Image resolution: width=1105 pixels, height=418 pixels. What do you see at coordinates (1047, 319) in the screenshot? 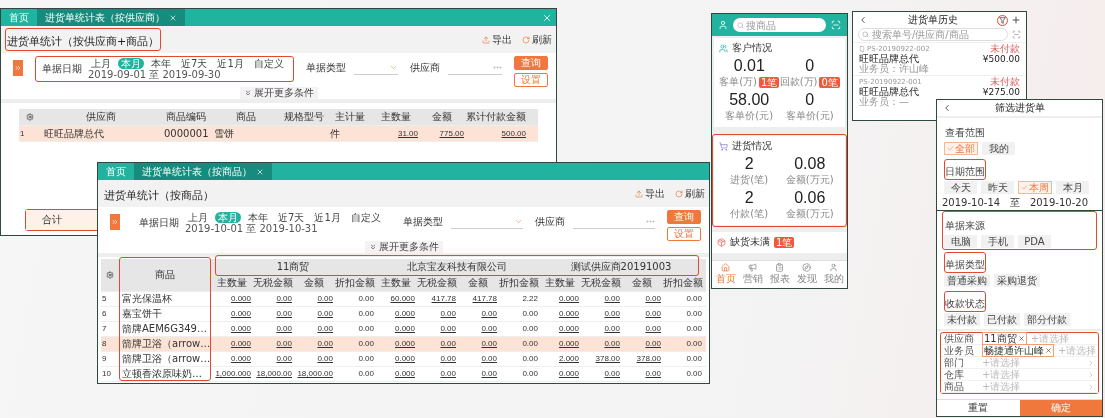
I see `filter-chip: 部分付款` at bounding box center [1047, 319].